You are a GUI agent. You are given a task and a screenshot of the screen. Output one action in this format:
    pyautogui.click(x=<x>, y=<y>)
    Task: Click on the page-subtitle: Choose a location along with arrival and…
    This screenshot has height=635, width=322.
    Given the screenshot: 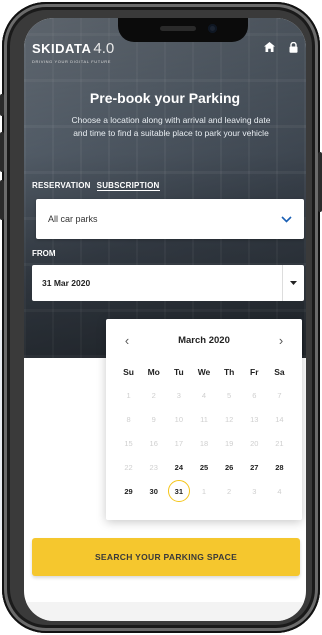 What is the action you would take?
    pyautogui.click(x=171, y=126)
    